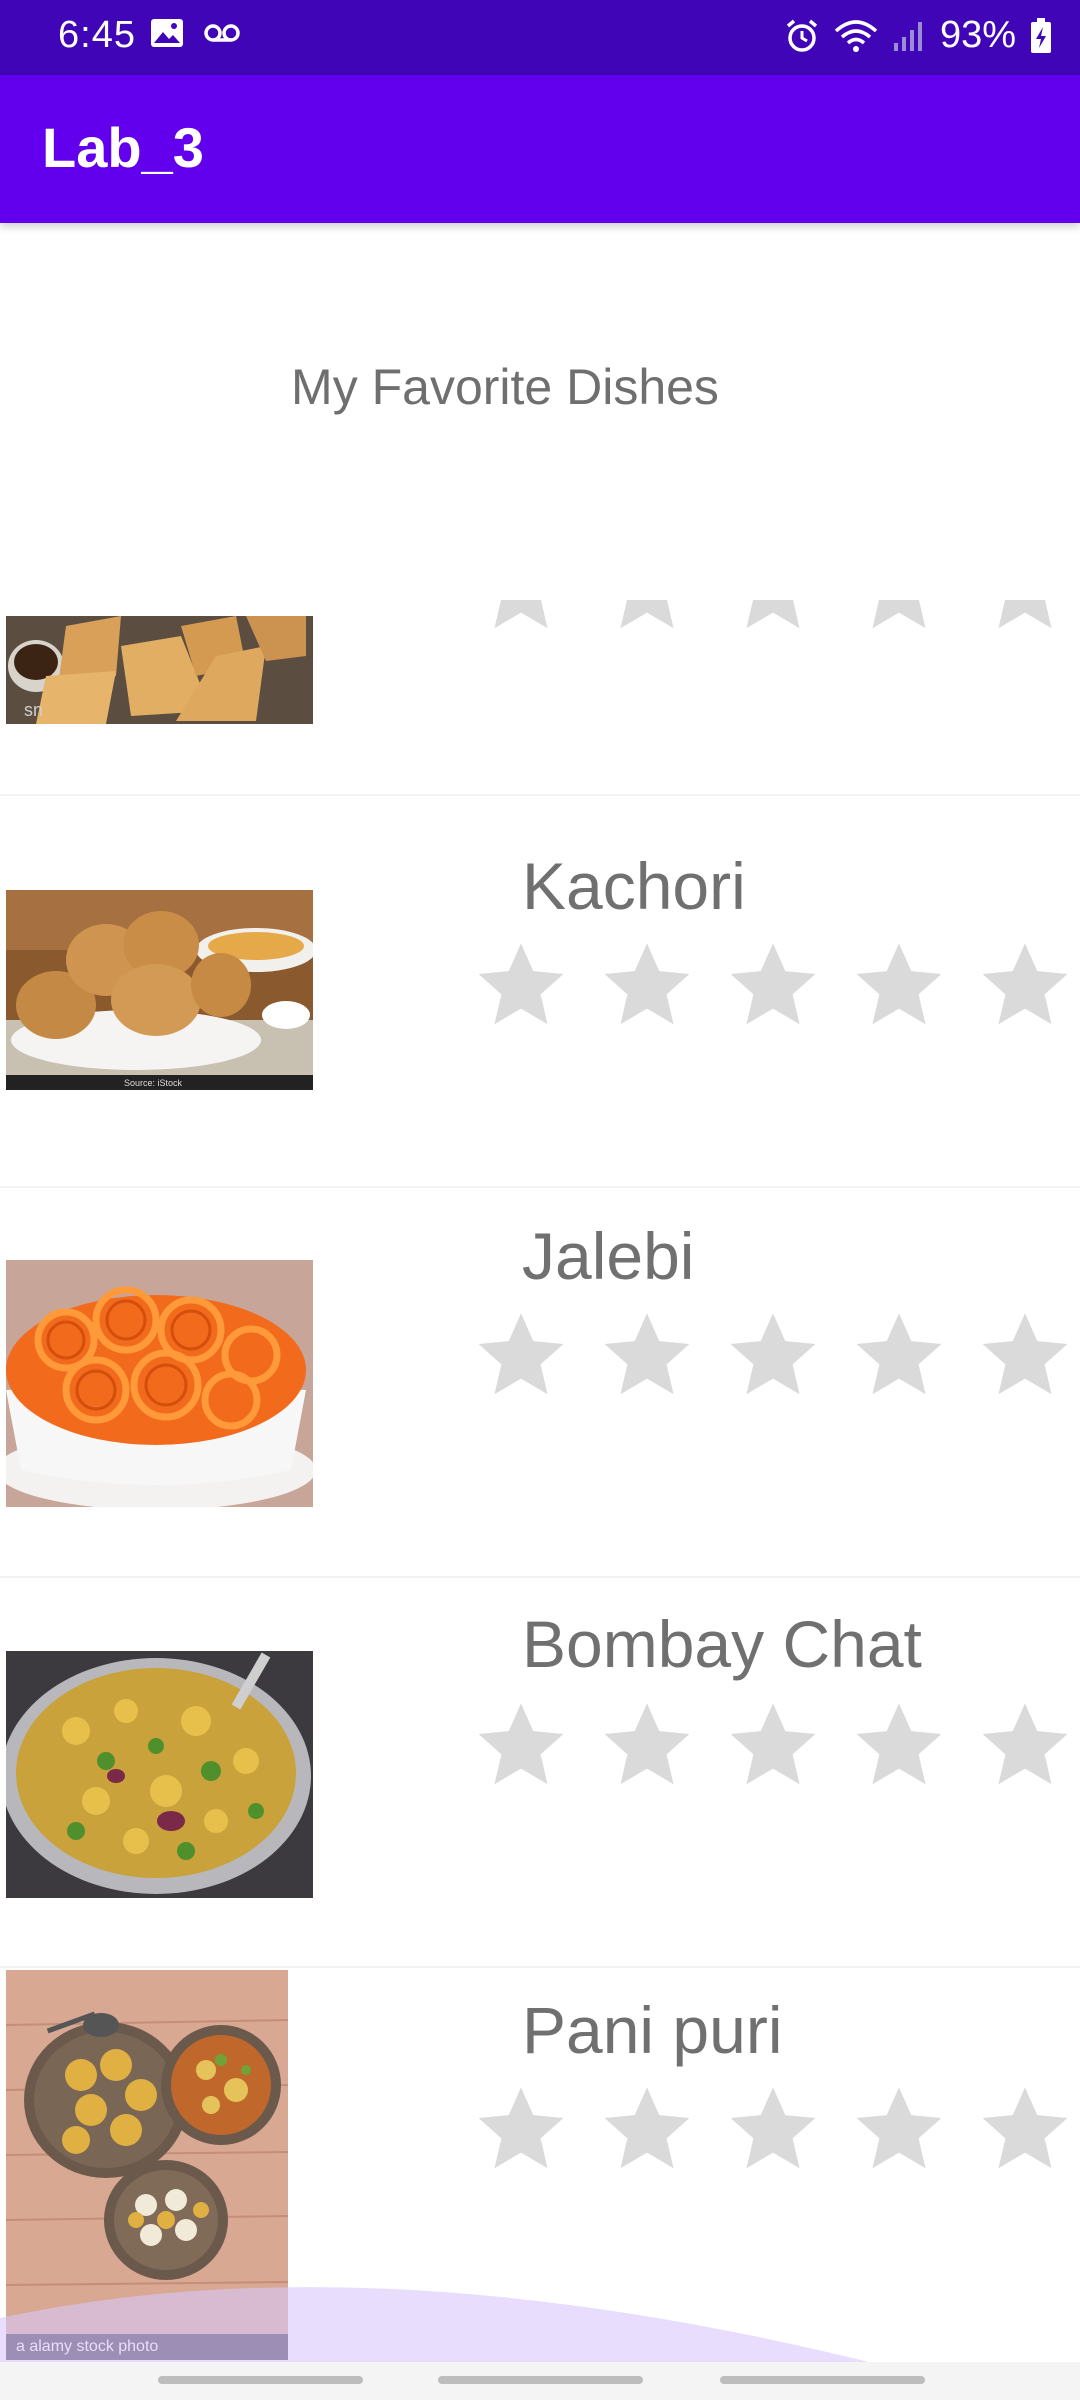  Describe the element at coordinates (159, 1774) in the screenshot. I see `bombay-chat-image` at that location.